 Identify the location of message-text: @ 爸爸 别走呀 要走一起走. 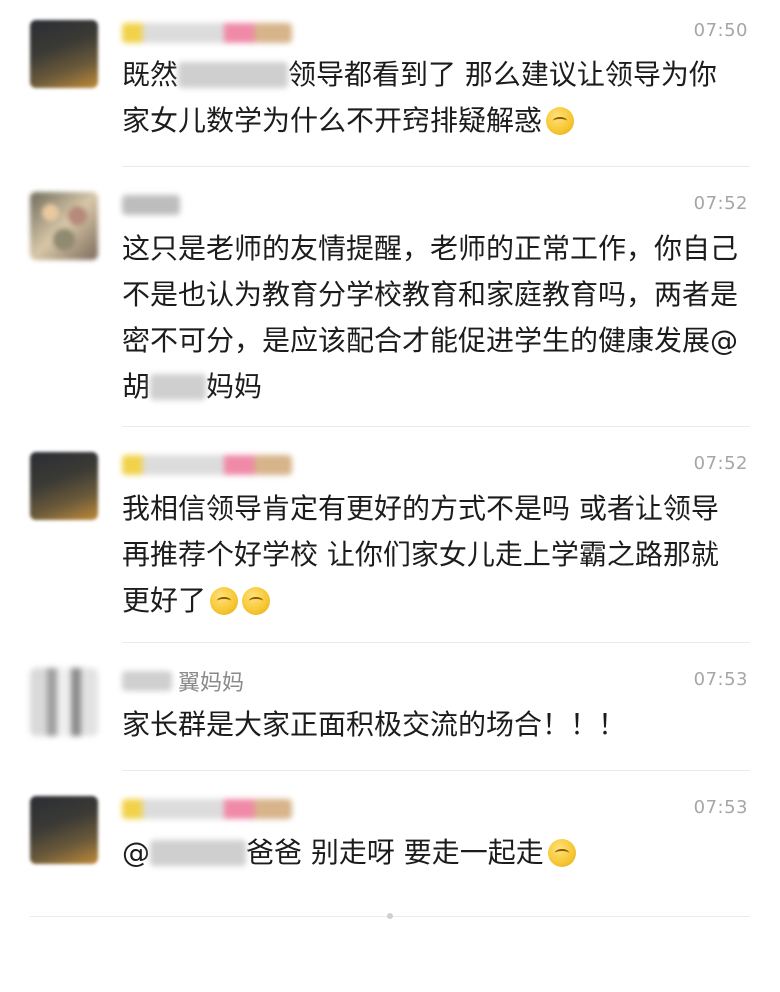
(432, 853).